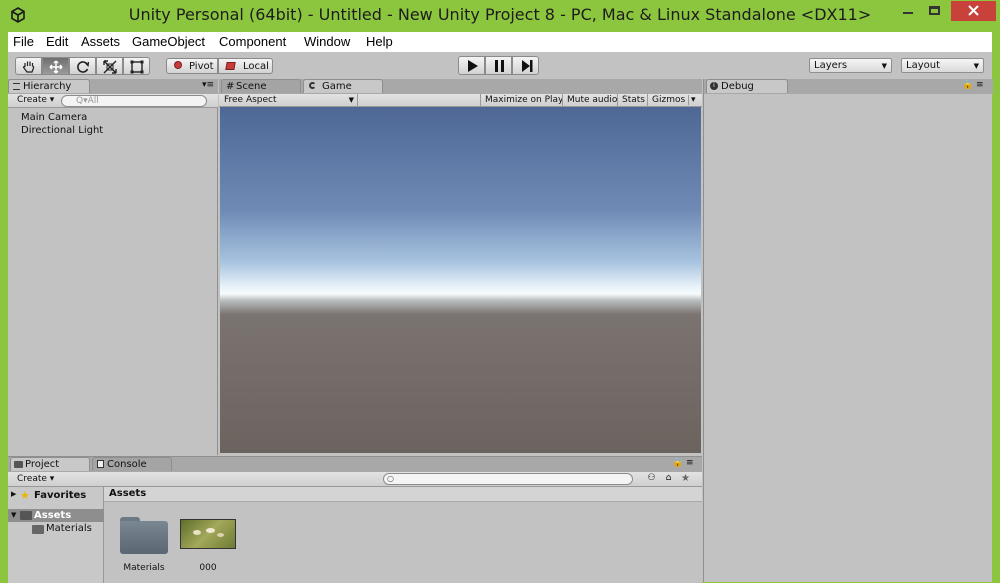  I want to click on tab-scene-label: Scene, so click(251, 86).